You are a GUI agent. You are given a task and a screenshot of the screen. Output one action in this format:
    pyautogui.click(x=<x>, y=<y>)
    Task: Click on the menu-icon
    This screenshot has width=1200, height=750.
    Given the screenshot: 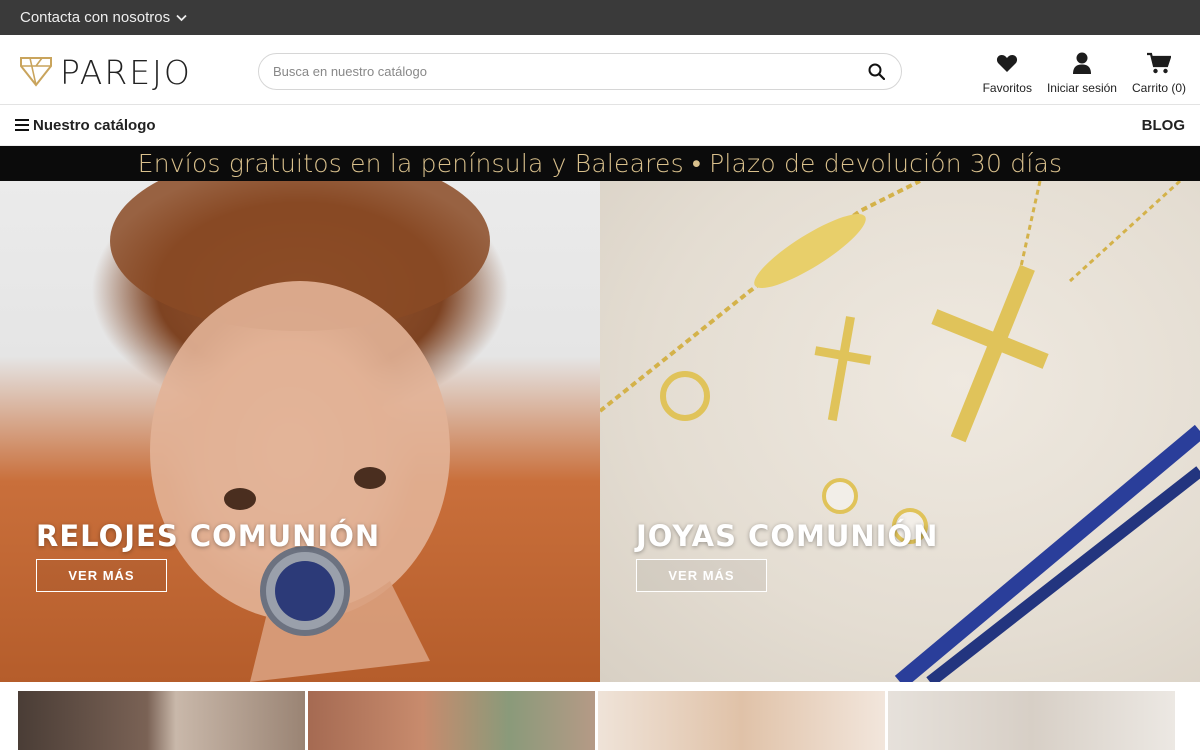 What is the action you would take?
    pyautogui.click(x=22, y=125)
    